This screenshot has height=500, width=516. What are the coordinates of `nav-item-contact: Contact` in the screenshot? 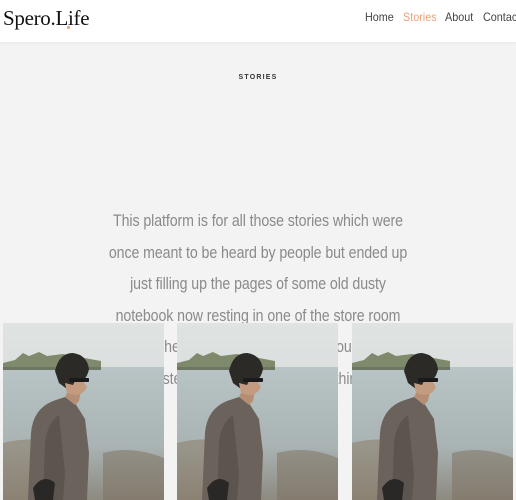 It's located at (499, 17).